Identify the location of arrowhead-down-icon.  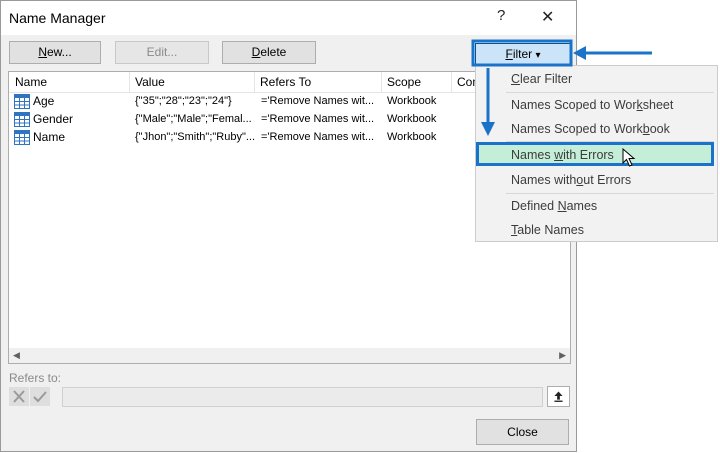
(488, 129).